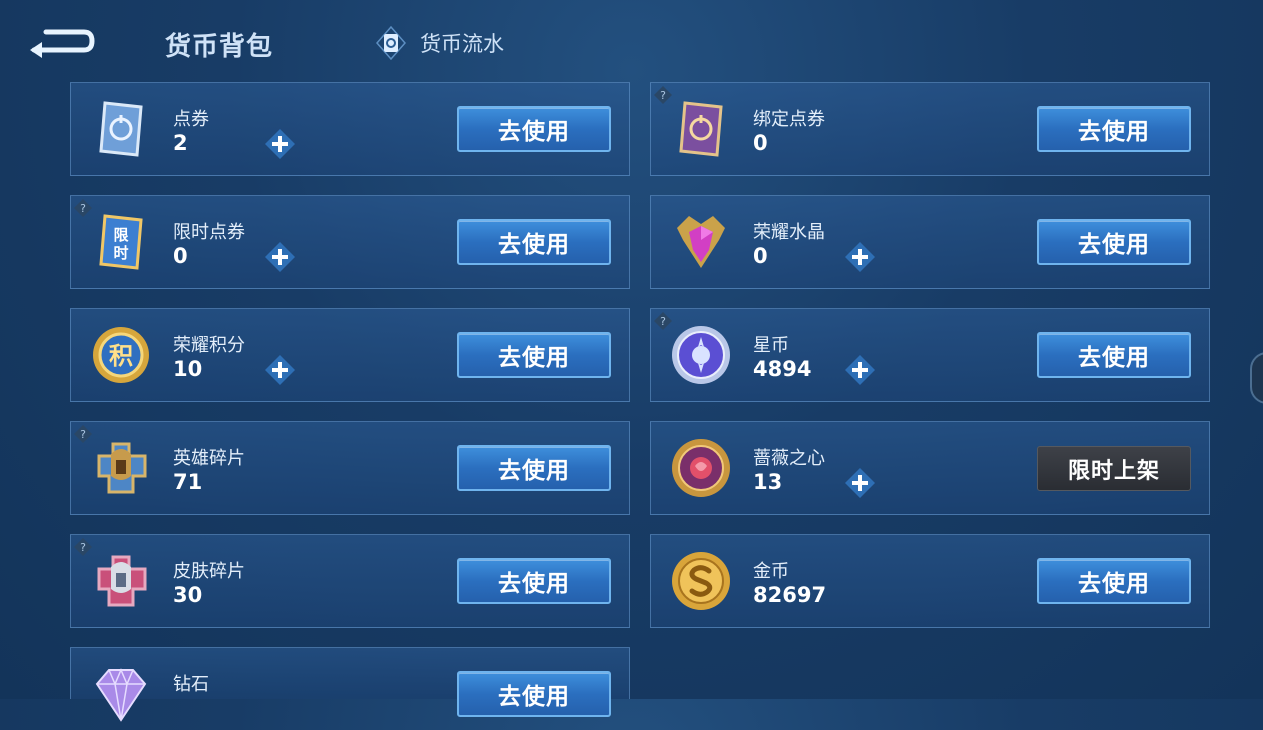 This screenshot has height=730, width=1263. What do you see at coordinates (209, 458) in the screenshot?
I see `currency-name: 英雄碎片` at bounding box center [209, 458].